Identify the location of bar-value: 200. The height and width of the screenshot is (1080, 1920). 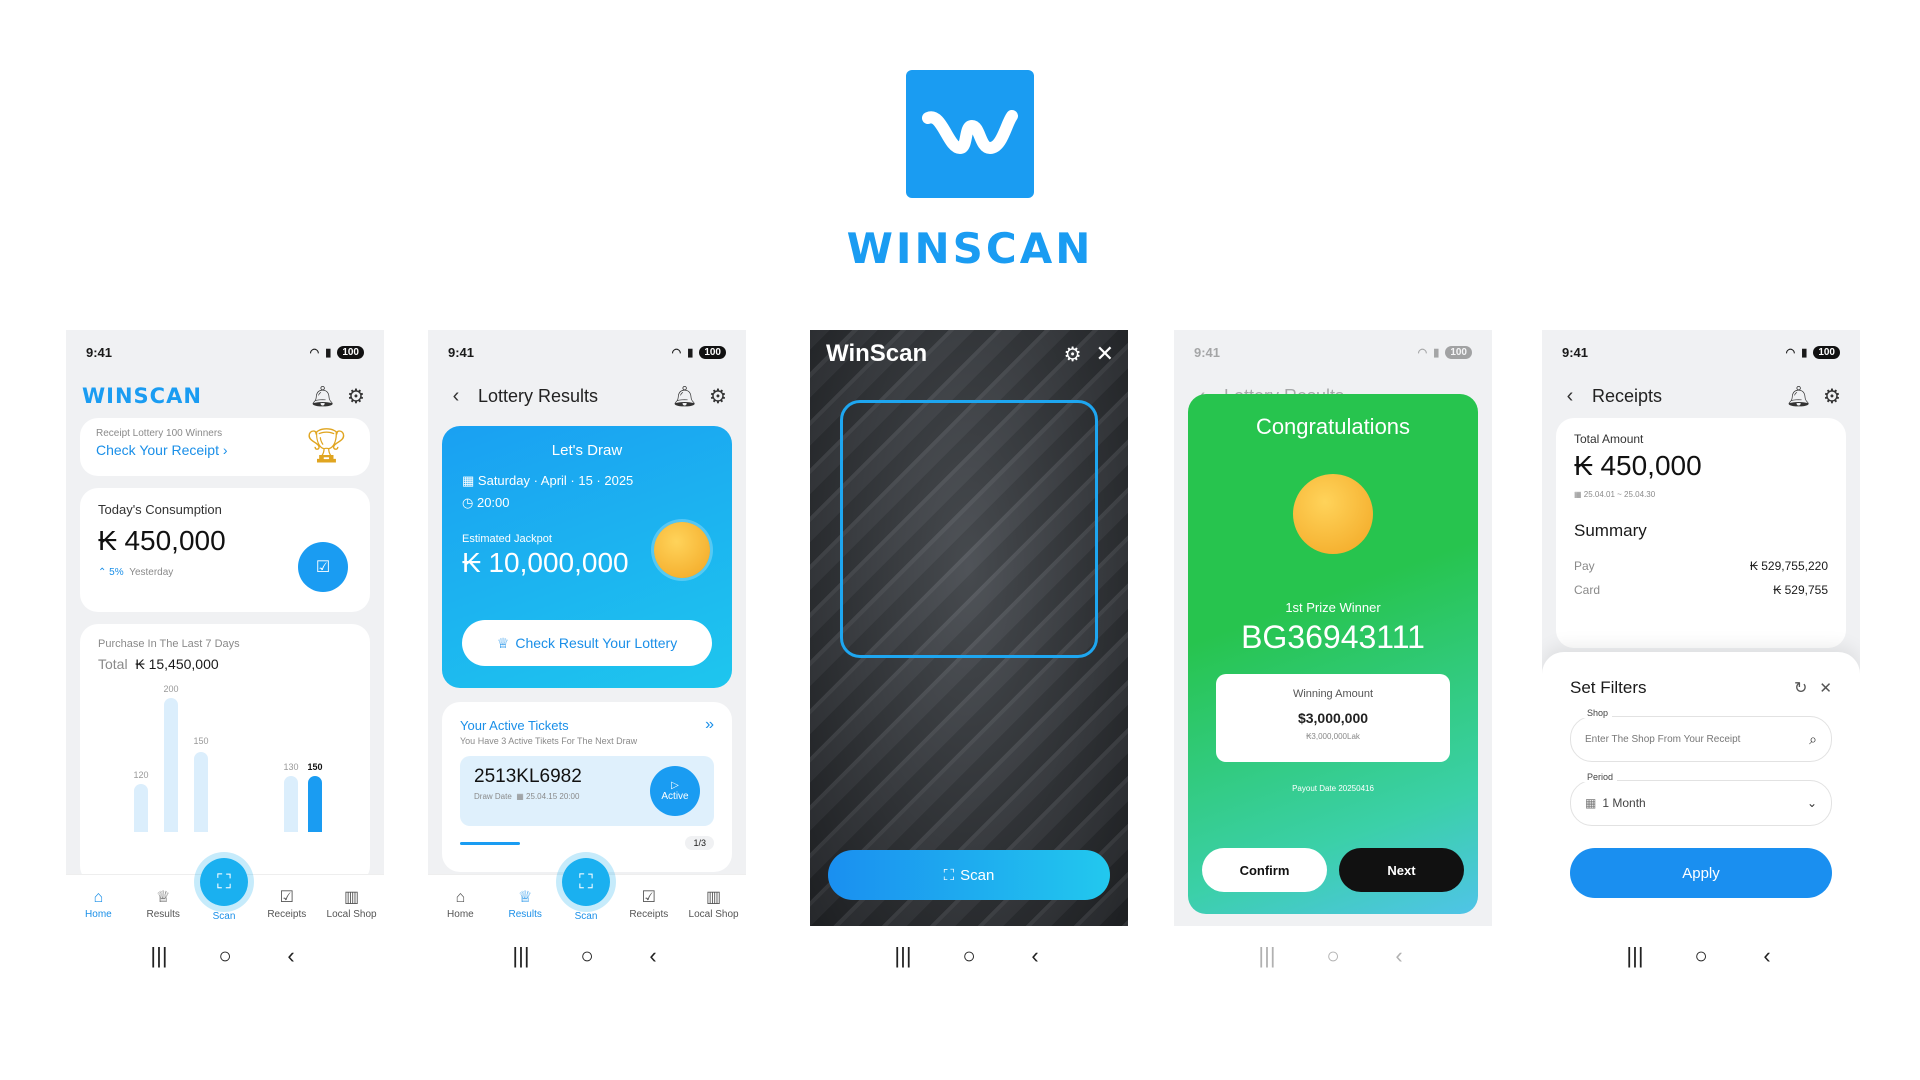
(171, 689).